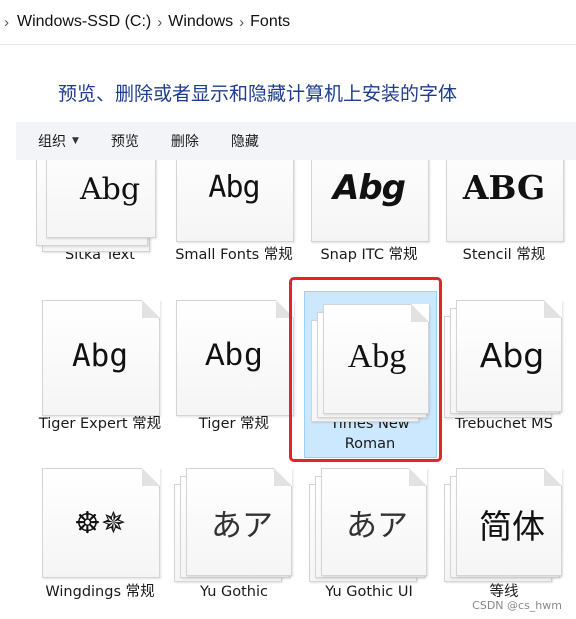 This screenshot has height=619, width=576. What do you see at coordinates (504, 255) in the screenshot?
I see `font-name-label: Stencil 常规` at bounding box center [504, 255].